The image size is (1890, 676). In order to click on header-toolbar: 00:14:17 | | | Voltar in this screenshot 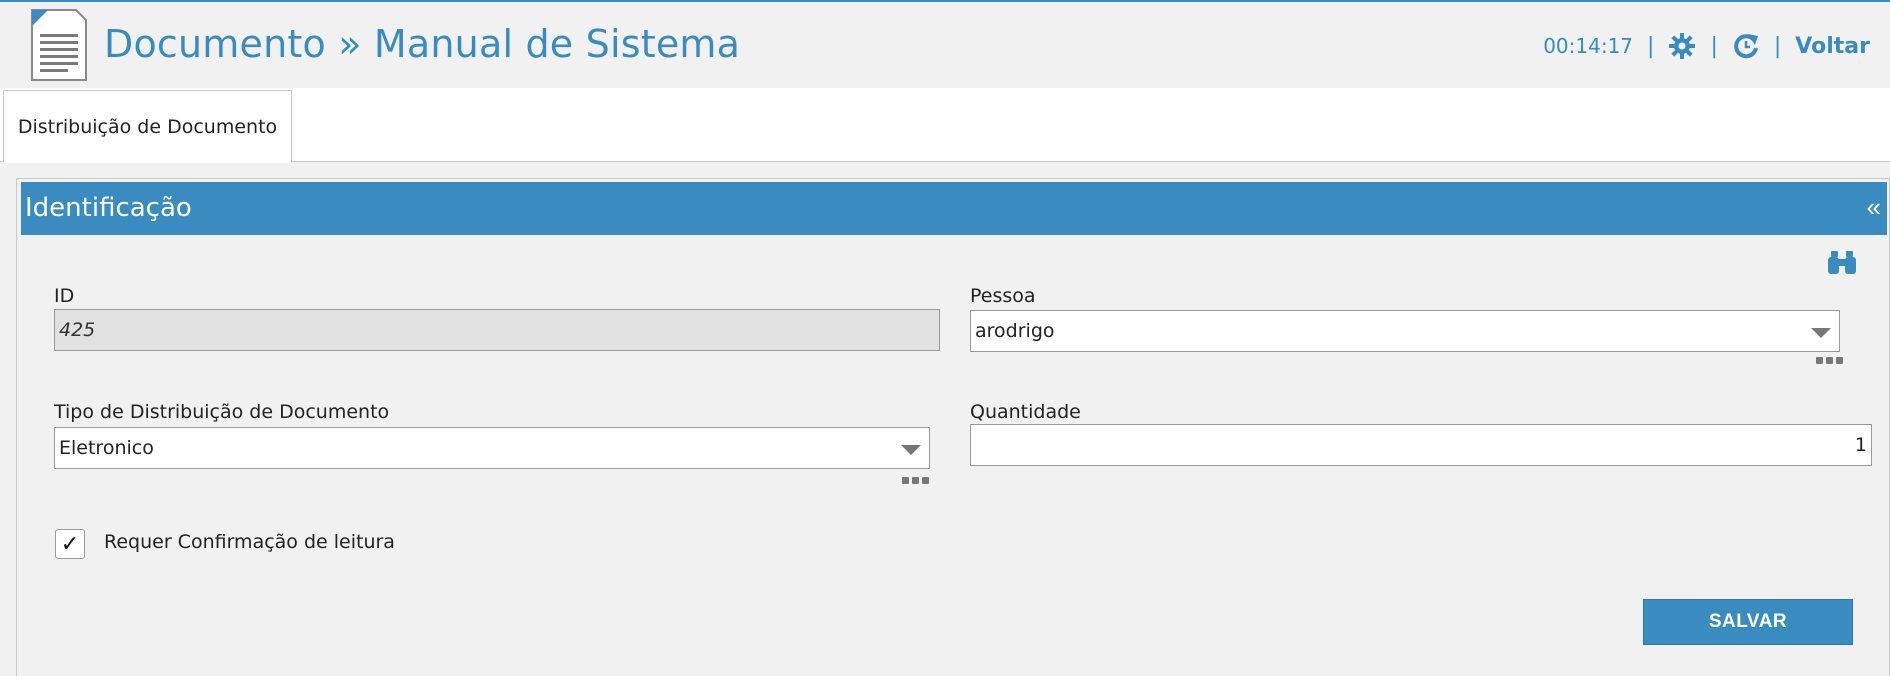, I will do `click(1706, 46)`.